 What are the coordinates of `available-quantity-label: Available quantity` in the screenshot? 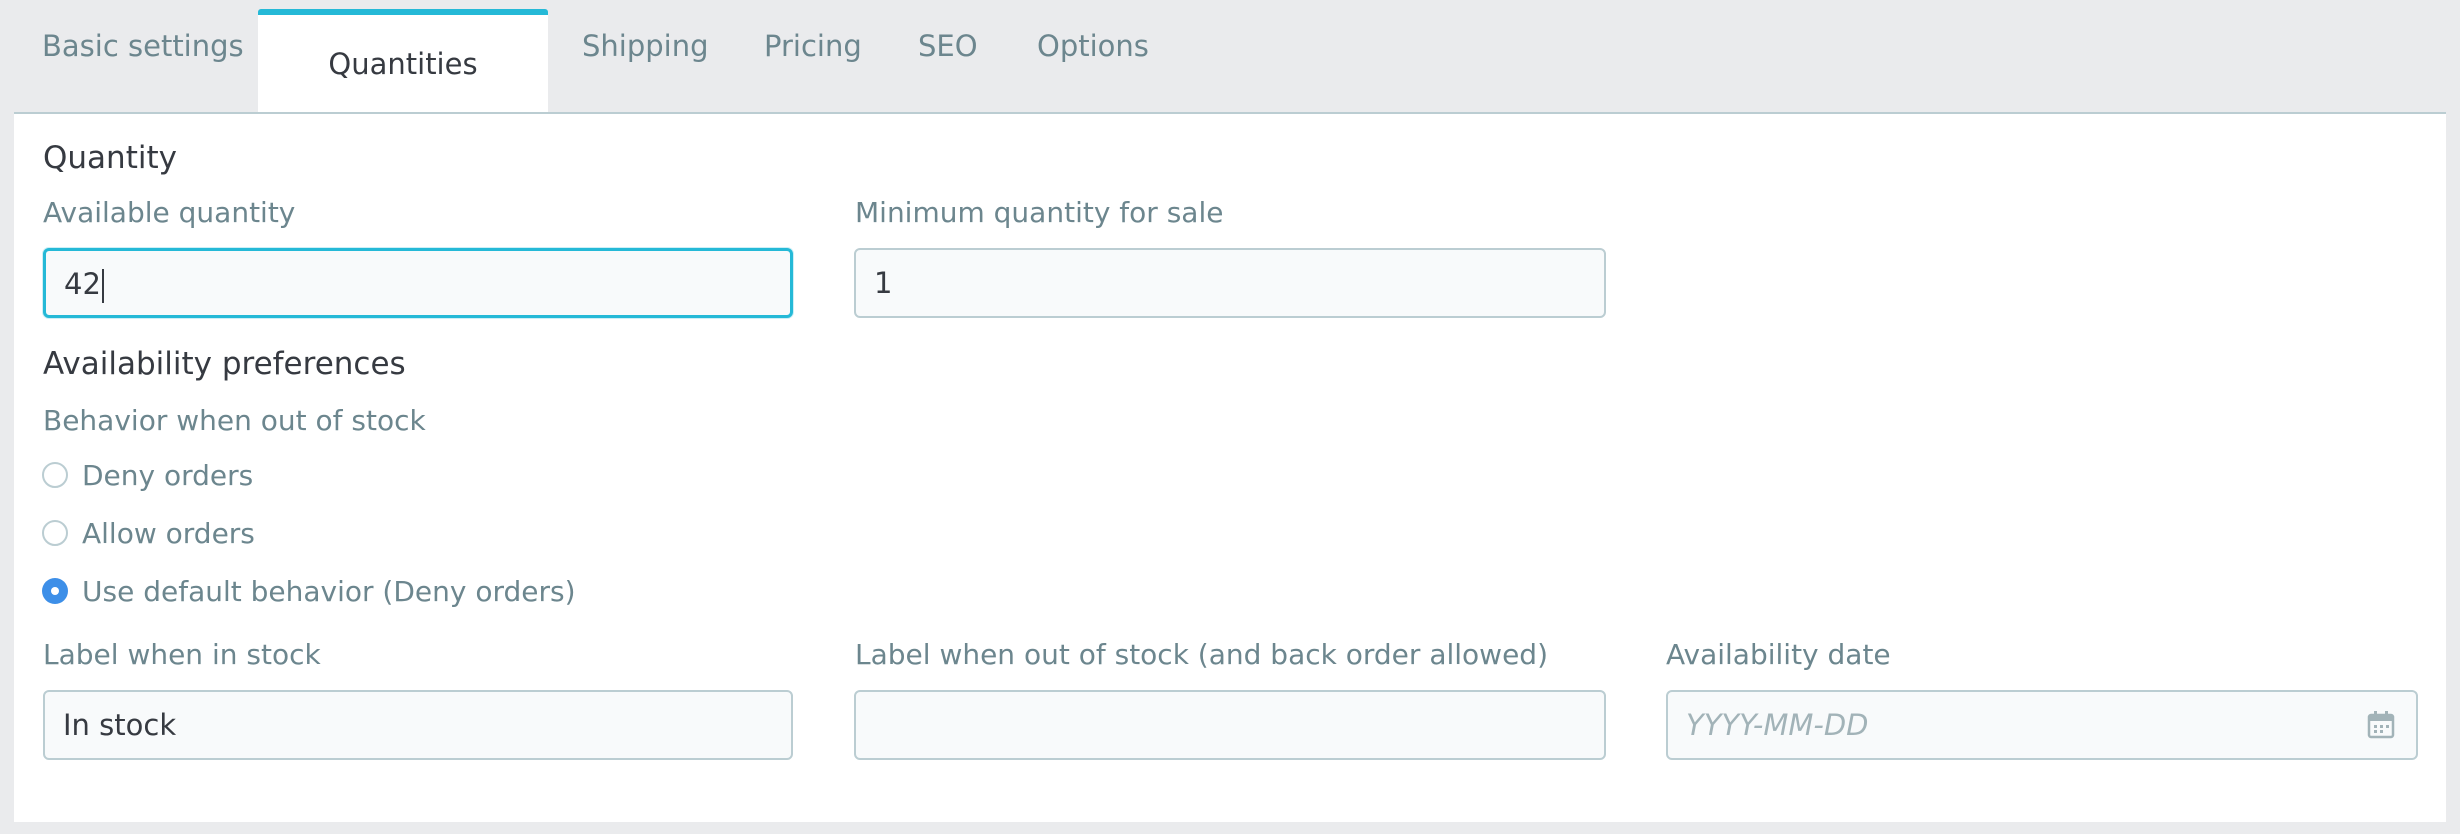 It's located at (169, 212).